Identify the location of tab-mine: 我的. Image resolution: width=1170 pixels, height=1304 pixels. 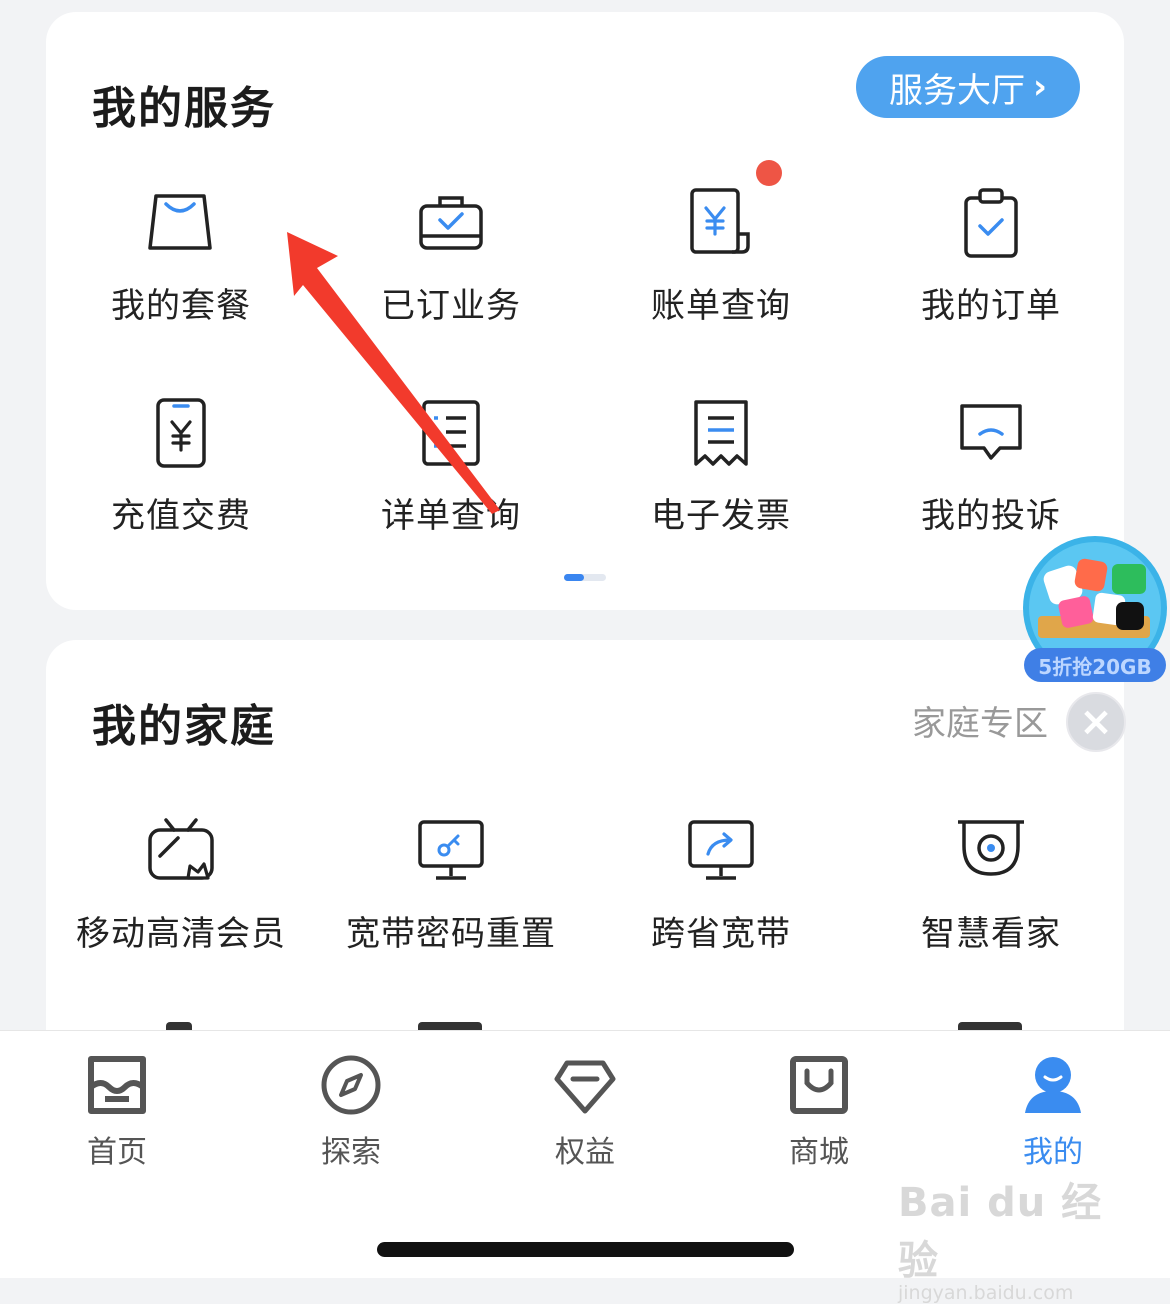
(1053, 1101).